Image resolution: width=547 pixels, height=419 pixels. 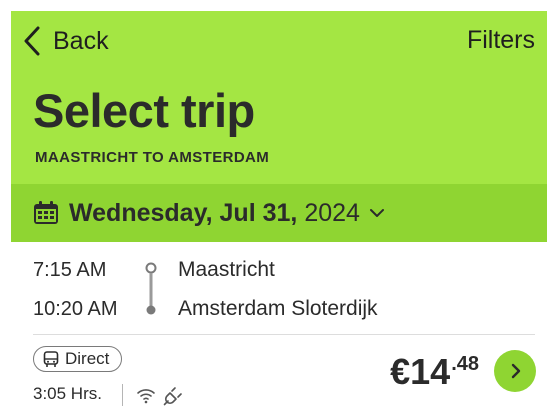 I want to click on date-year: 2024, so click(x=332, y=212).